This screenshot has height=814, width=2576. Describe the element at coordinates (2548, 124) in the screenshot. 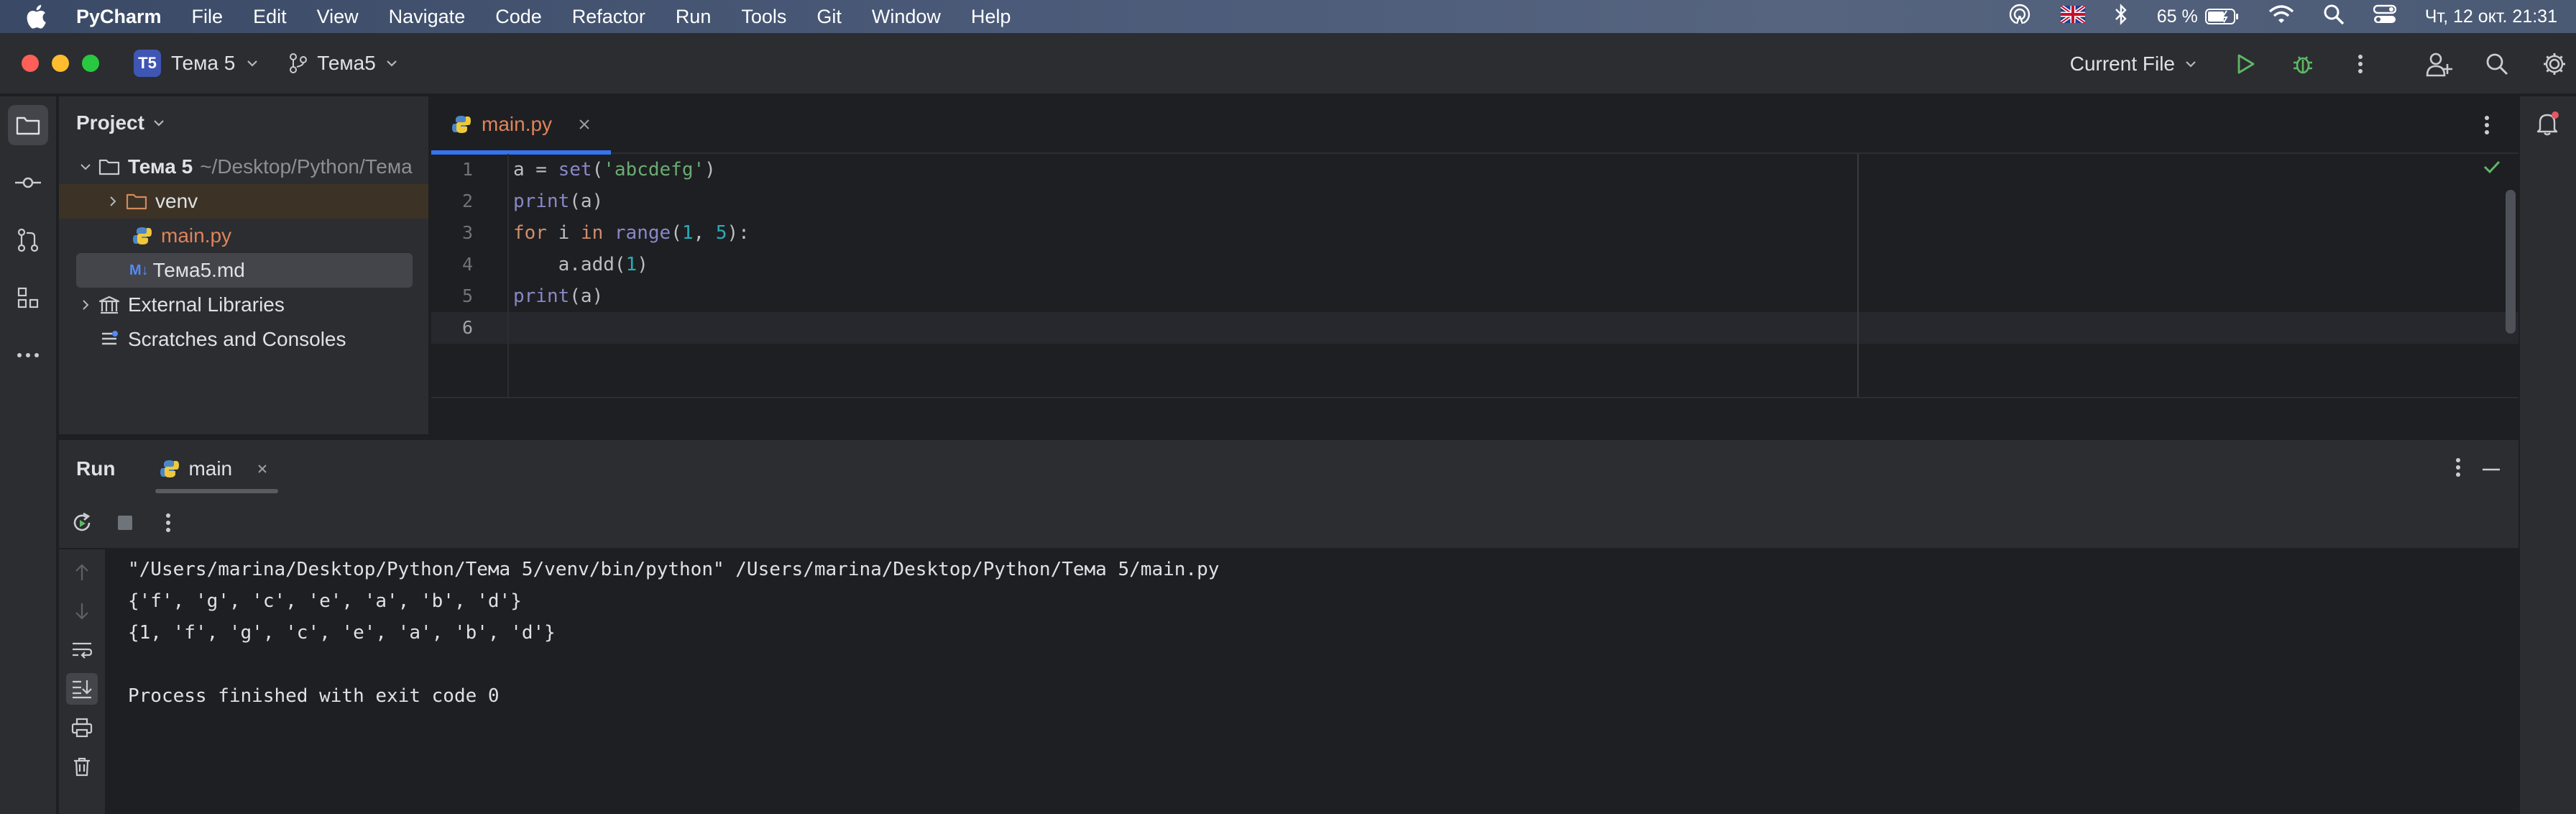

I see `notifications-button` at that location.